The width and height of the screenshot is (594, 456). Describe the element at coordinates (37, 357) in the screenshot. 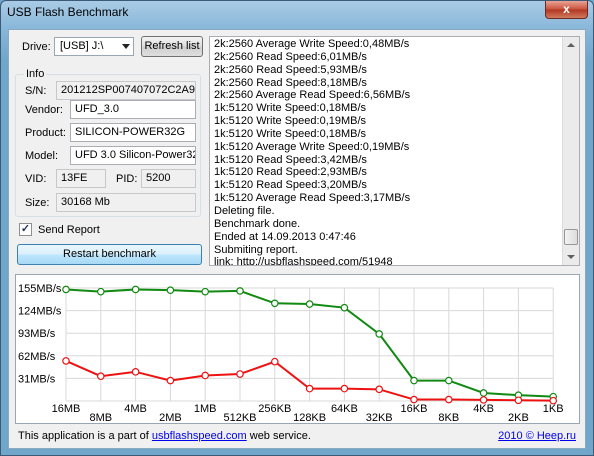

I see `y-tick-label: 62MB/s` at that location.